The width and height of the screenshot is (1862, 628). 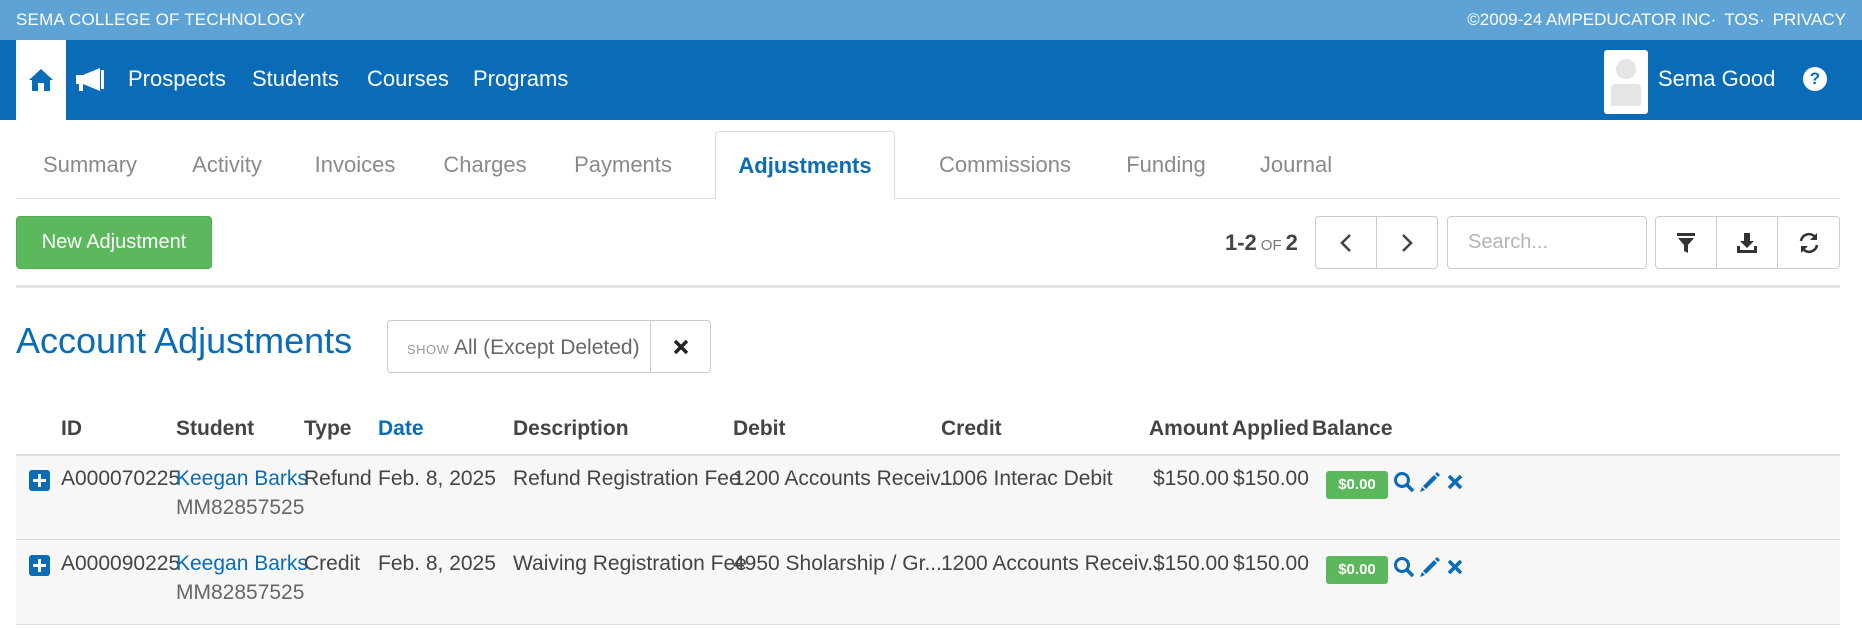 I want to click on tab-charges: Charges, so click(x=485, y=165).